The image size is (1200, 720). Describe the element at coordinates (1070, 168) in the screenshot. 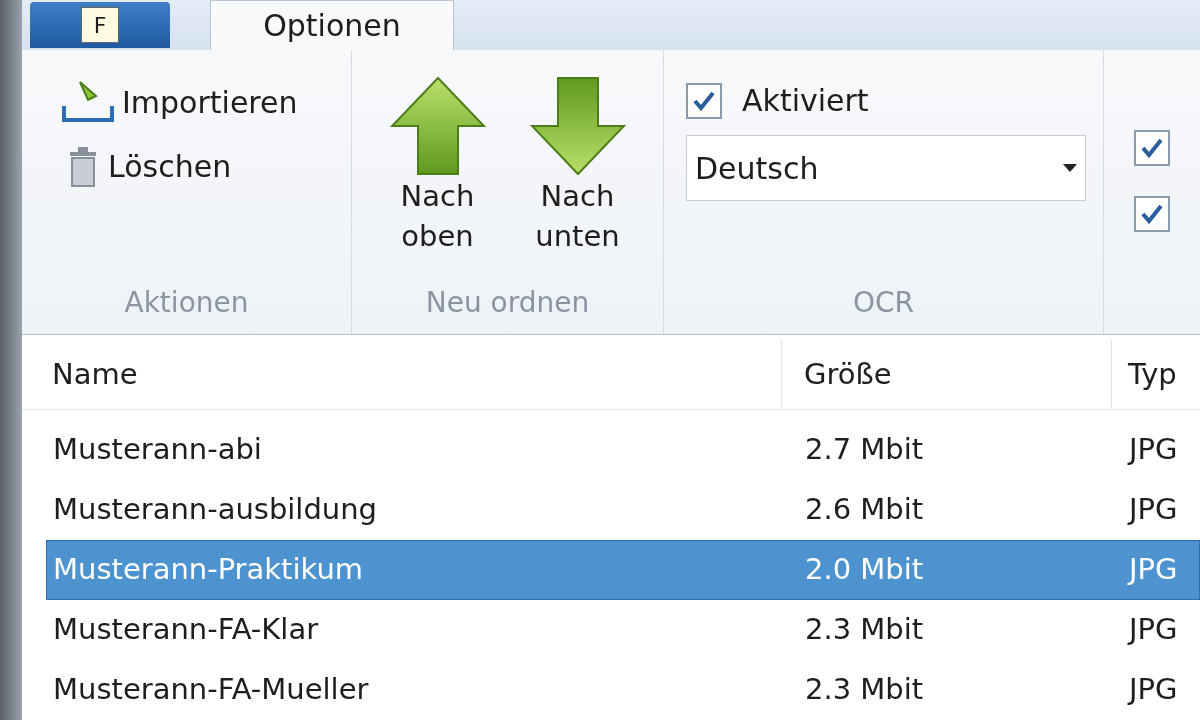

I see `caret-icon` at that location.